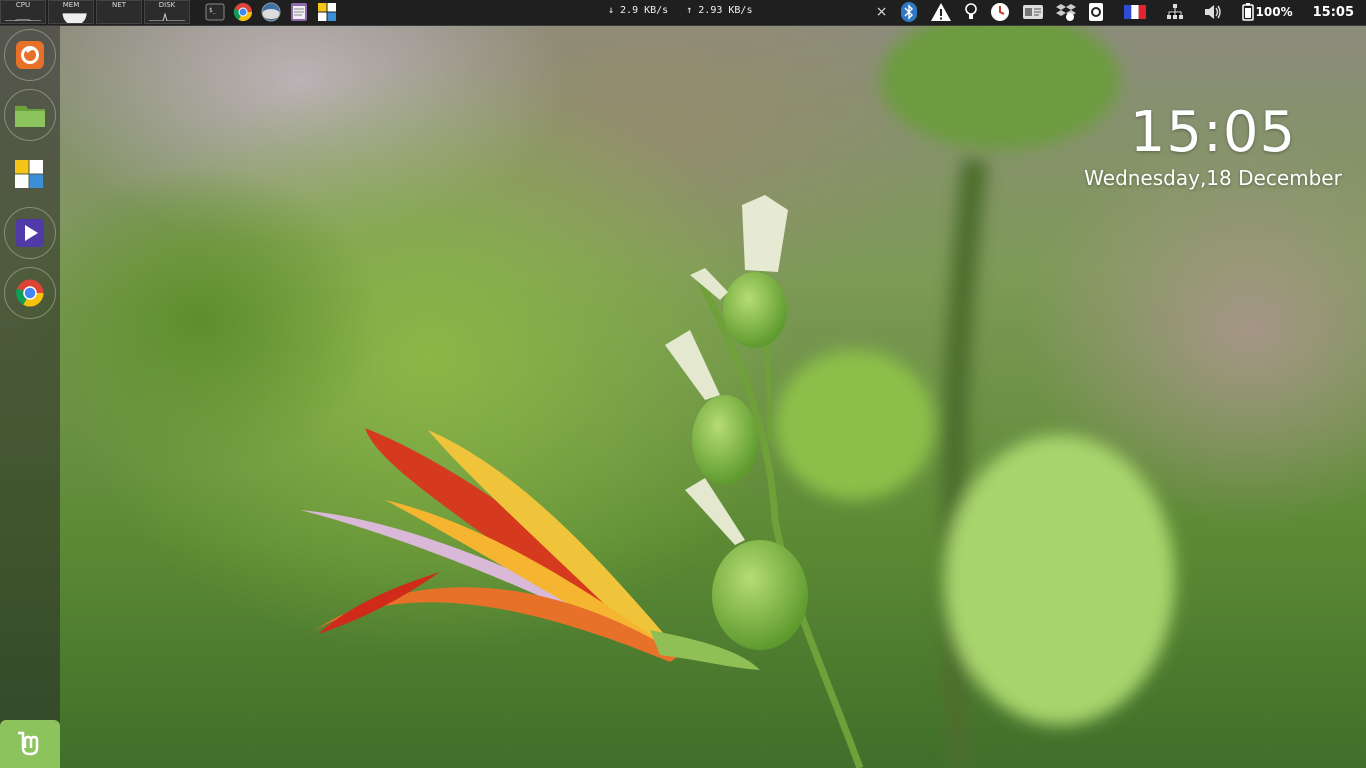 This screenshot has width=1366, height=768. I want to click on warning-icon, so click(941, 12).